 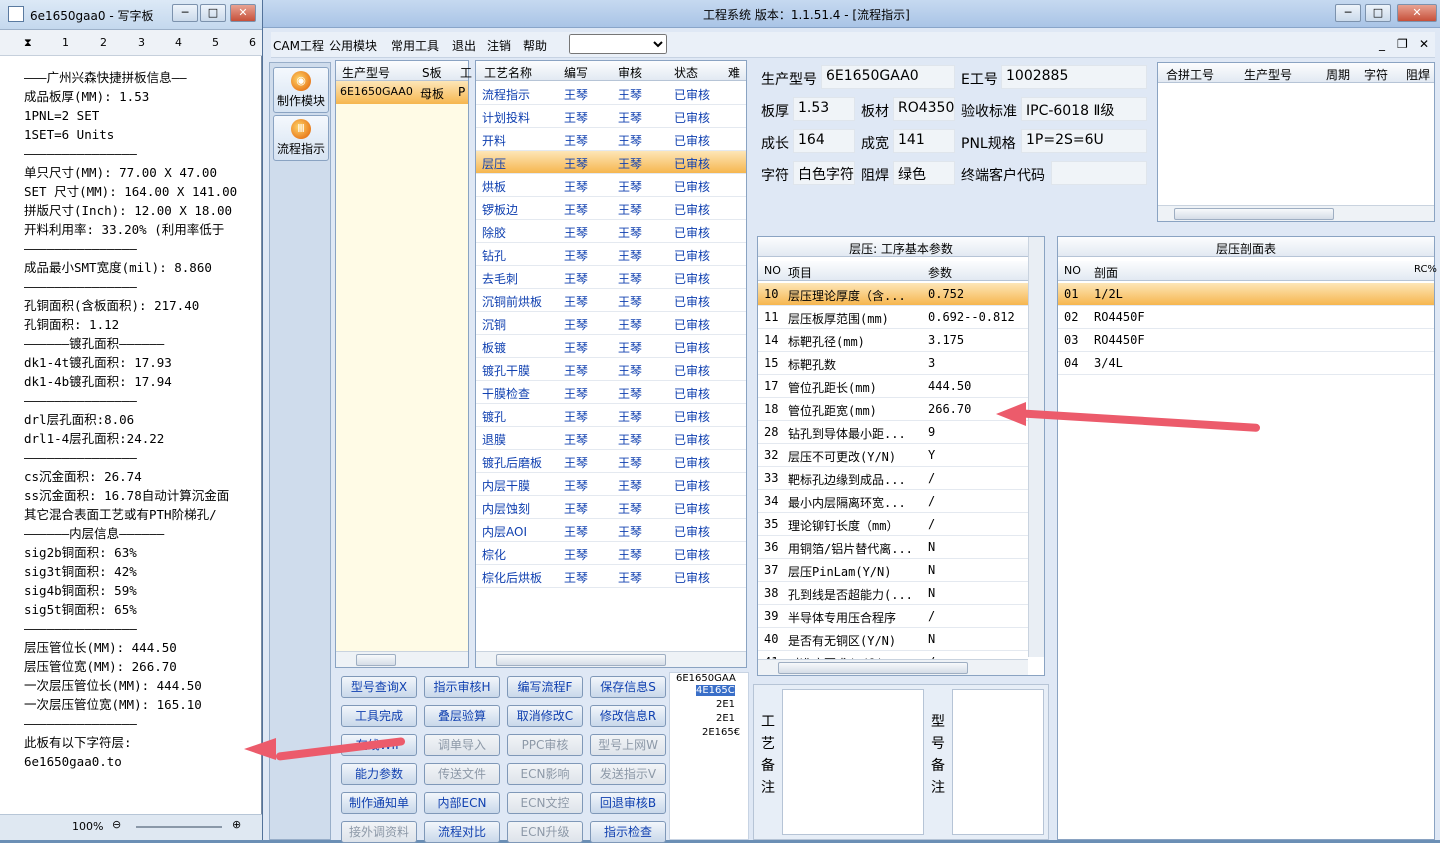 What do you see at coordinates (1084, 141) in the screenshot?
I see `pnl-field: 1P=2S=6U` at bounding box center [1084, 141].